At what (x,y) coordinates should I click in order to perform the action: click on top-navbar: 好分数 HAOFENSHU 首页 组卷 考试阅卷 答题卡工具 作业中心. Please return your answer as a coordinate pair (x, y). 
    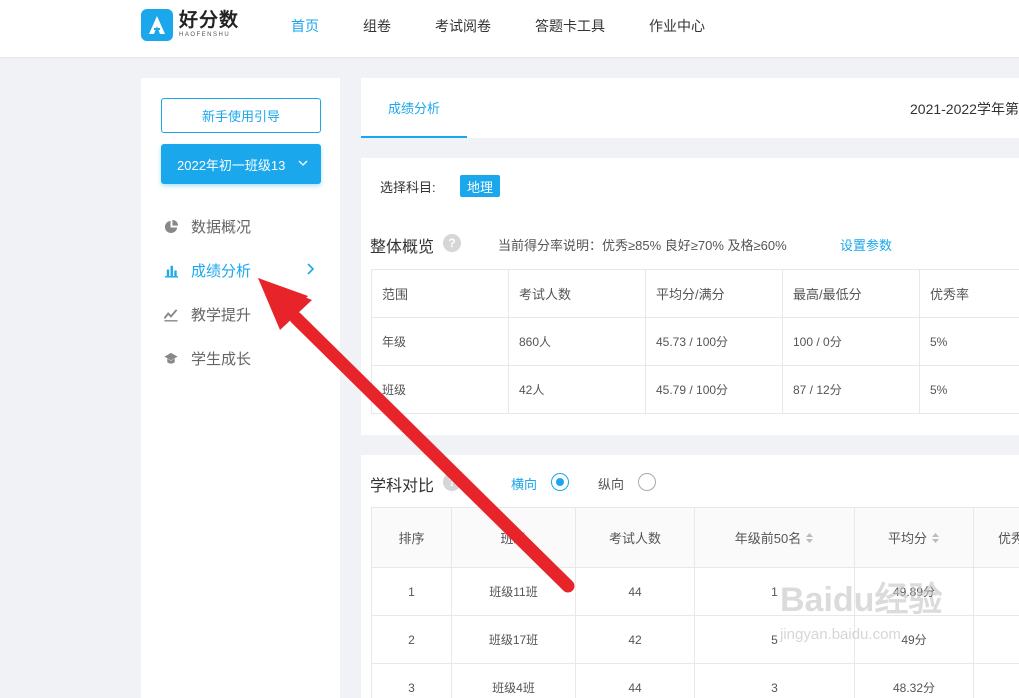
    Looking at the image, I should click on (509, 29).